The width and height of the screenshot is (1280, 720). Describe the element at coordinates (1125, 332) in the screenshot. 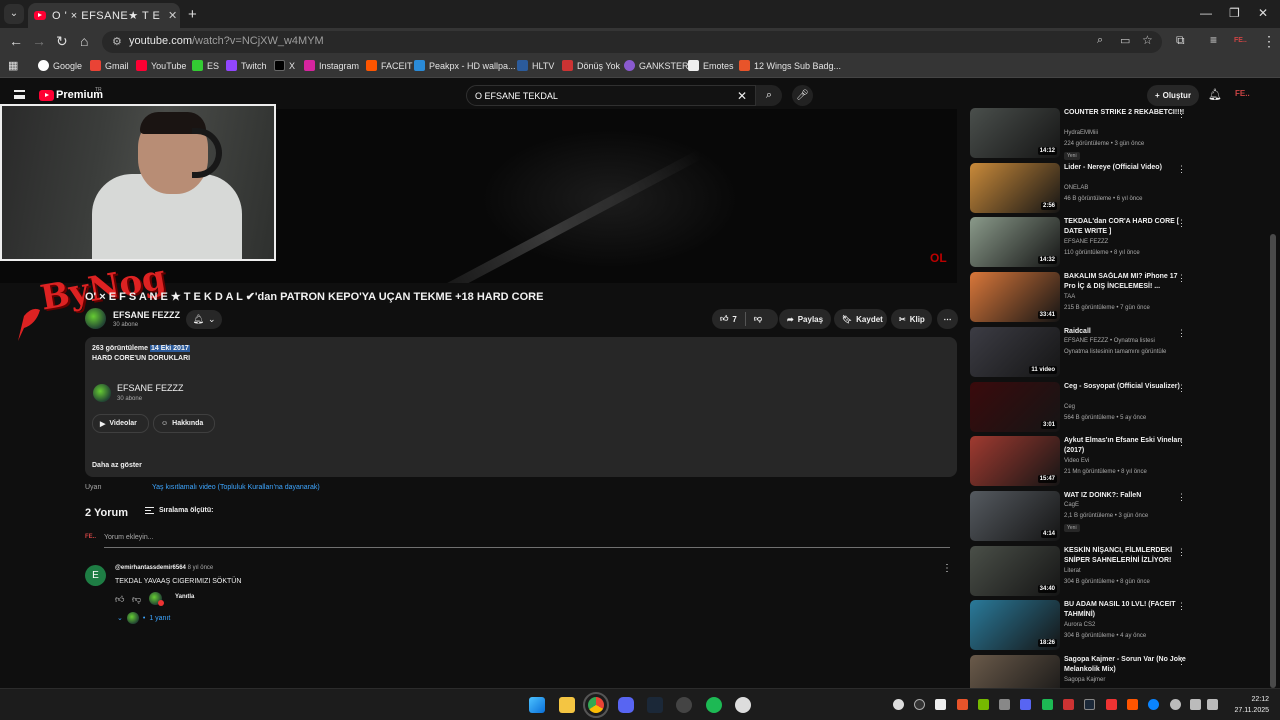

I see `recommended-title: Raidcall` at that location.